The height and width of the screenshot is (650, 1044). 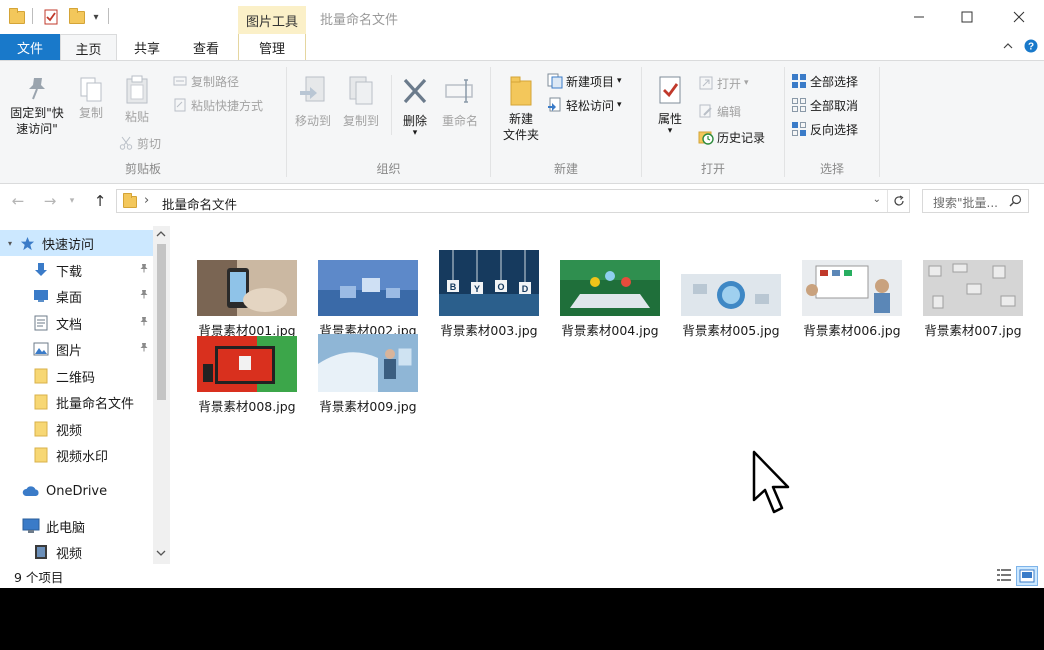 I want to click on easy-access-dropdown-icon: ▾, so click(x=619, y=105).